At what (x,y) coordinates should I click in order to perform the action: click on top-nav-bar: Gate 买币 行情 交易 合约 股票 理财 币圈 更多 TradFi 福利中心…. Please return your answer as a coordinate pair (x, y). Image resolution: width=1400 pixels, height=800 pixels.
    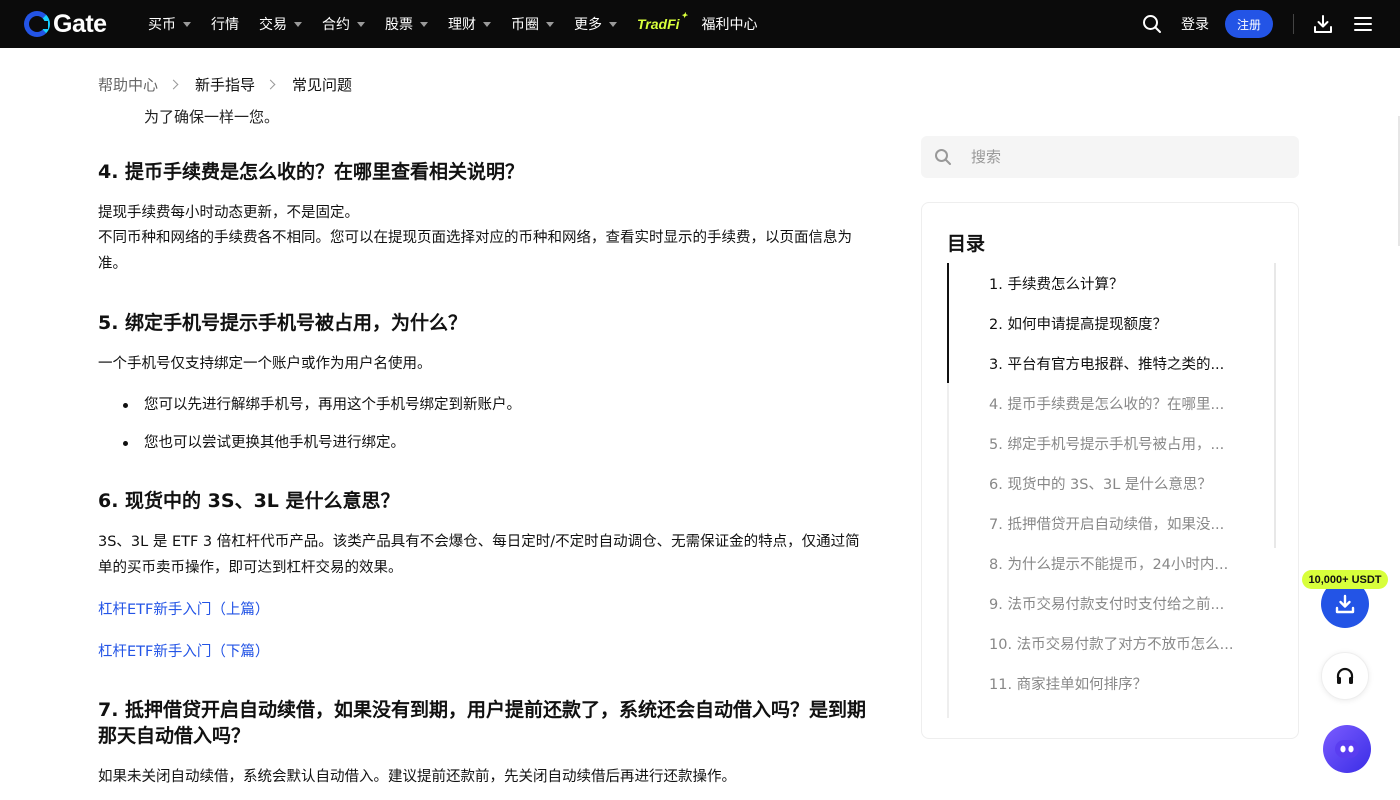
    Looking at the image, I should click on (700, 24).